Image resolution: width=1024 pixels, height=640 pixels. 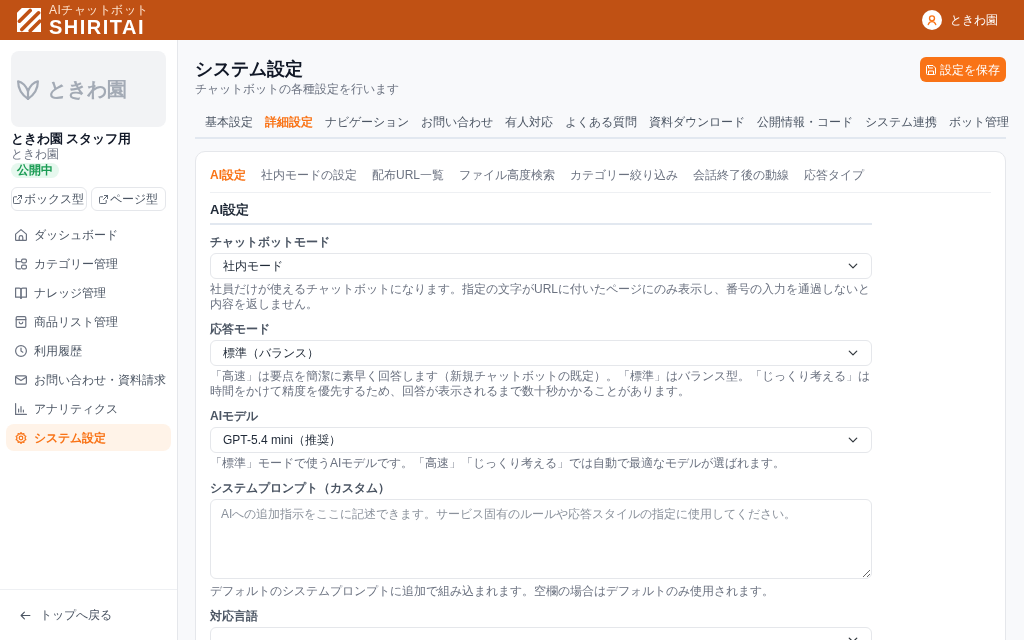 I want to click on mail-icon, so click(x=21, y=379).